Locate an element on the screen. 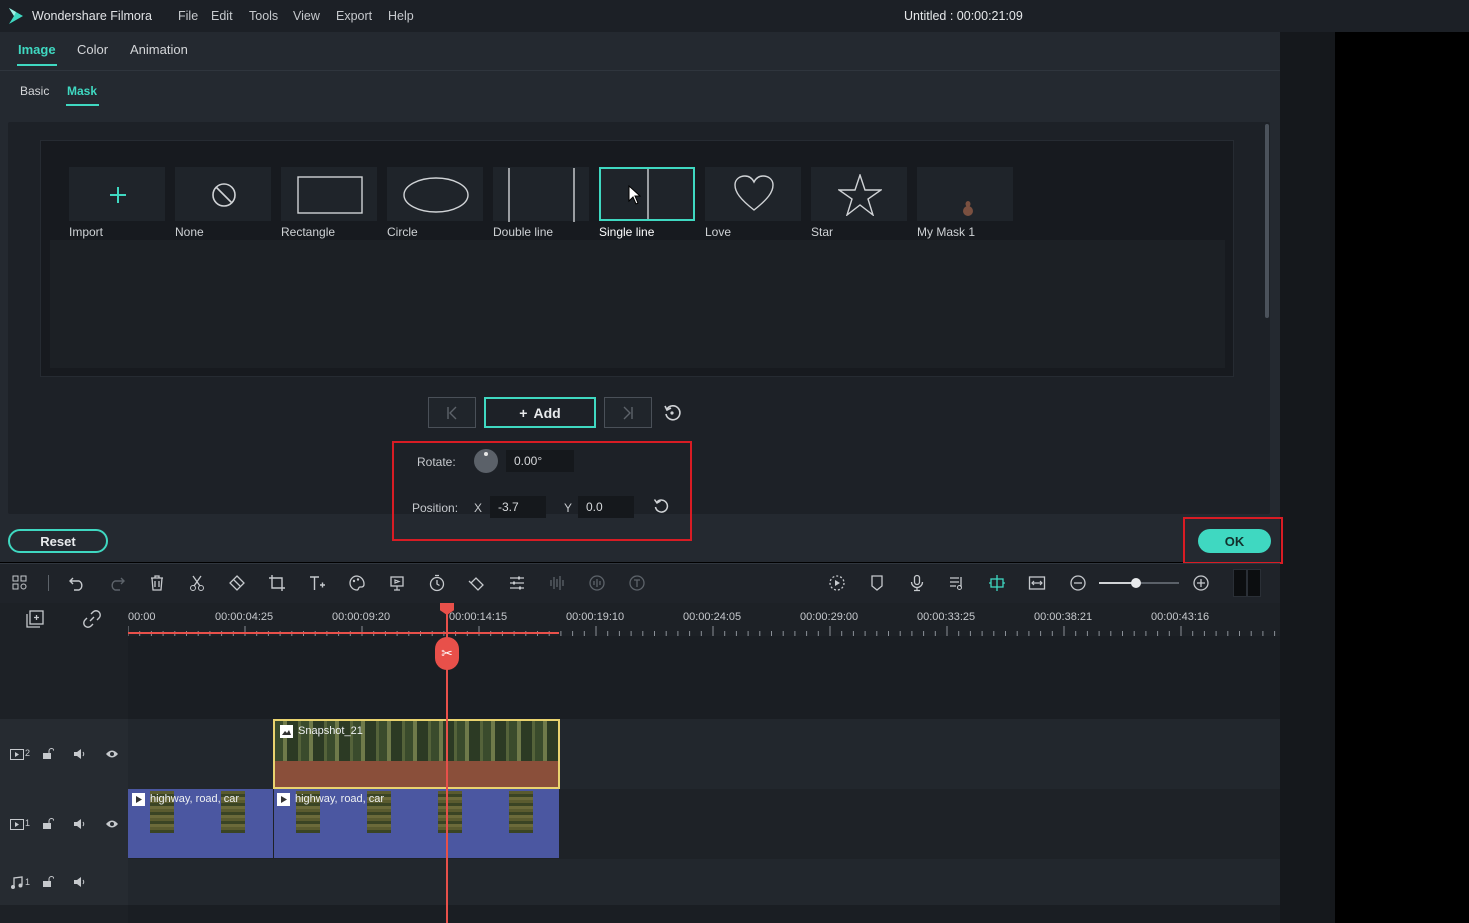 Image resolution: width=1469 pixels, height=923 pixels. heart-icon is located at coordinates (754, 193).